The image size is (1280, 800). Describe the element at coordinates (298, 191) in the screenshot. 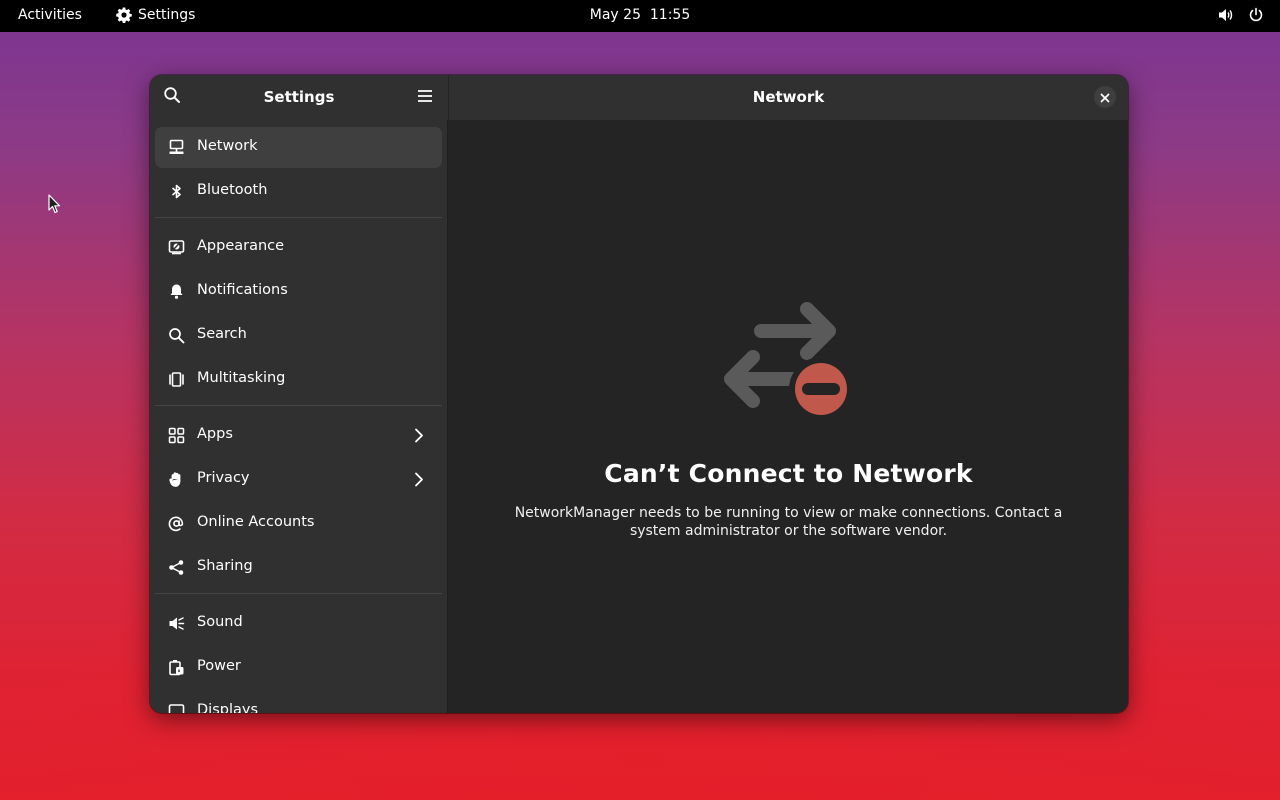

I see `sidebar-item-bluetooth: Bluetooth` at that location.